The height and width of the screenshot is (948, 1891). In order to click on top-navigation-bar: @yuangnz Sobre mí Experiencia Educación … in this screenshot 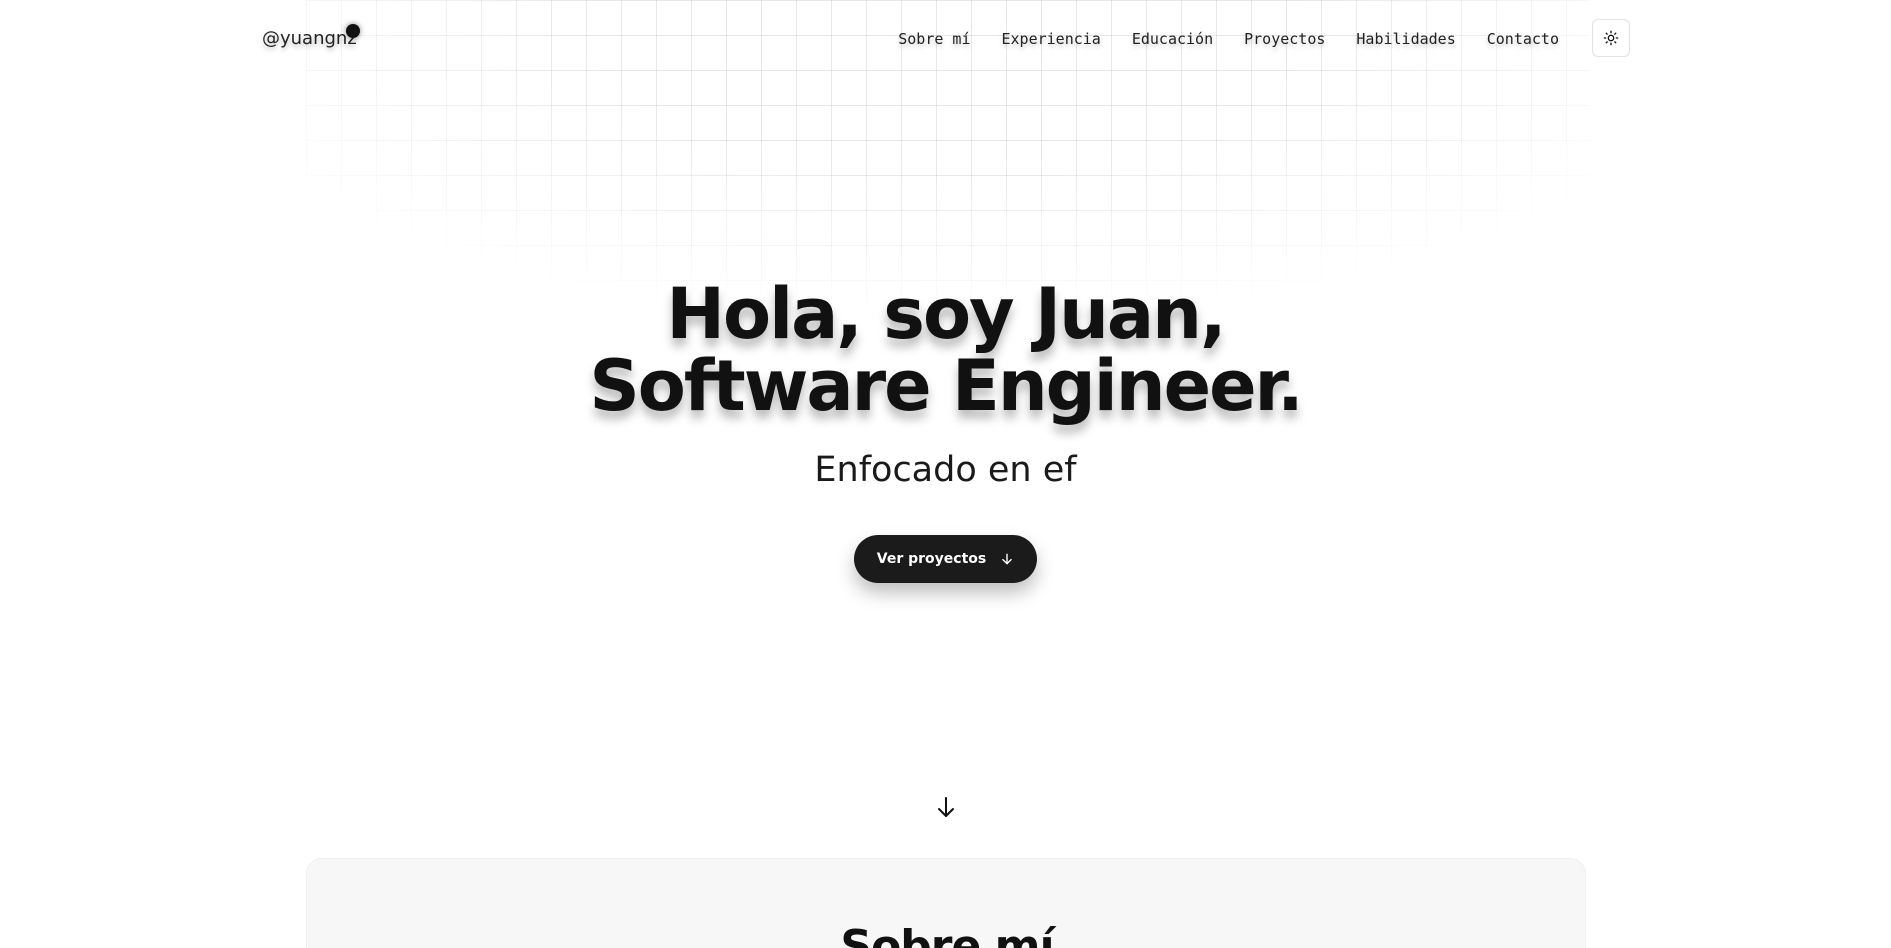, I will do `click(945, 40)`.